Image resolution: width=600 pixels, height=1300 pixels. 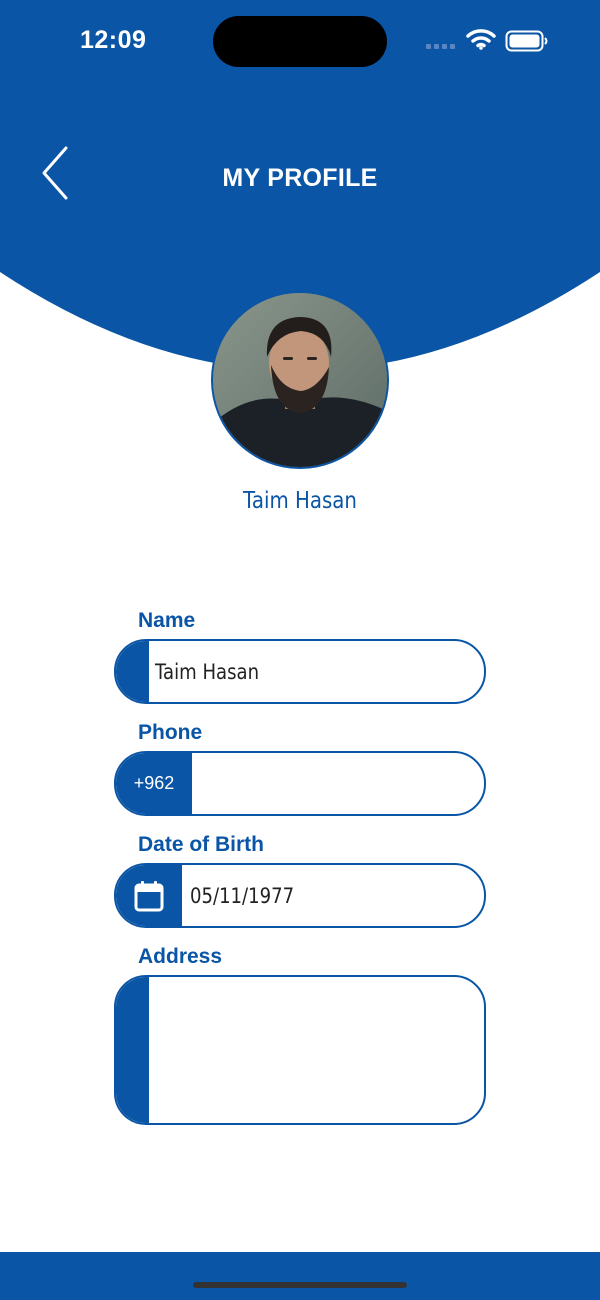 I want to click on address-field, so click(x=300, y=1050).